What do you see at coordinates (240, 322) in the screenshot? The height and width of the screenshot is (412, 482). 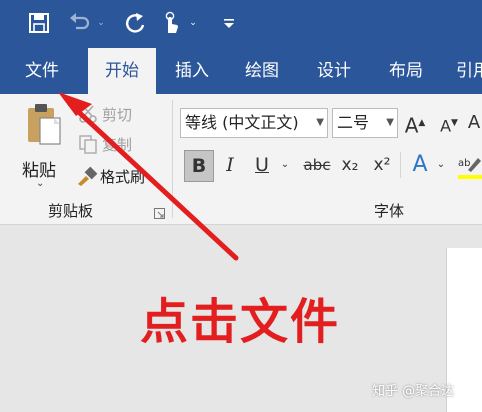 I see `annotation-text: 点击文件` at bounding box center [240, 322].